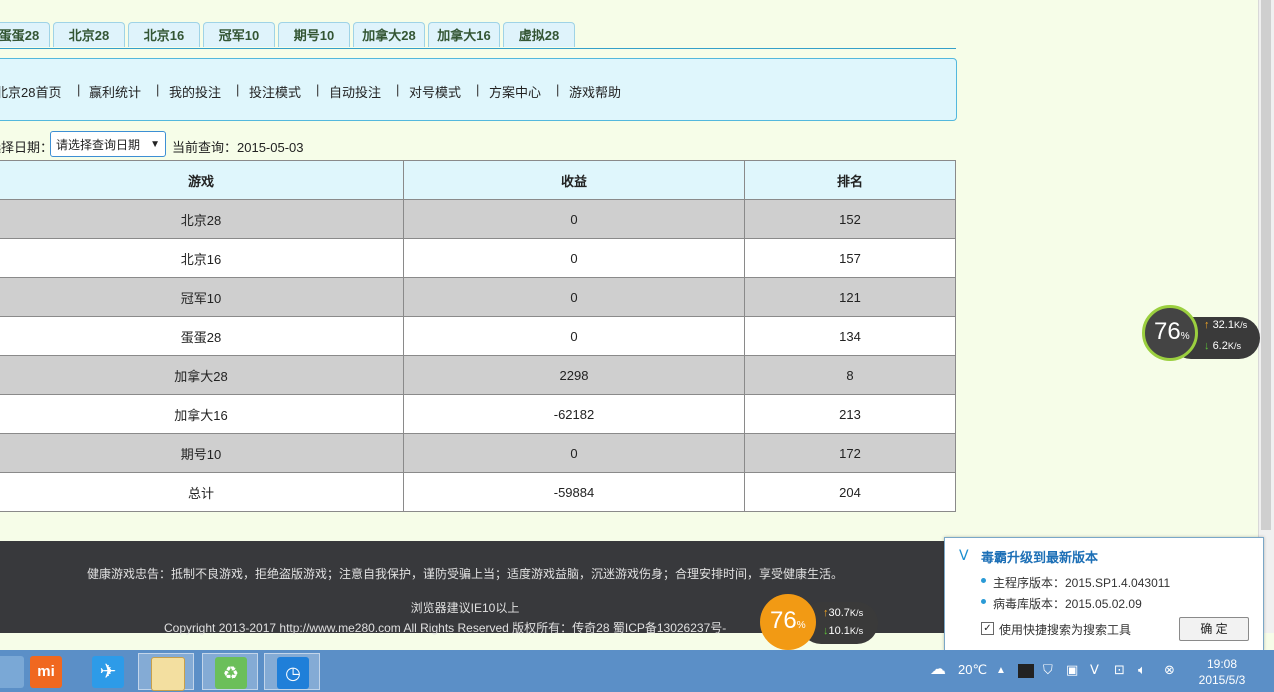  I want to click on mi-icon: mi, so click(46, 672).